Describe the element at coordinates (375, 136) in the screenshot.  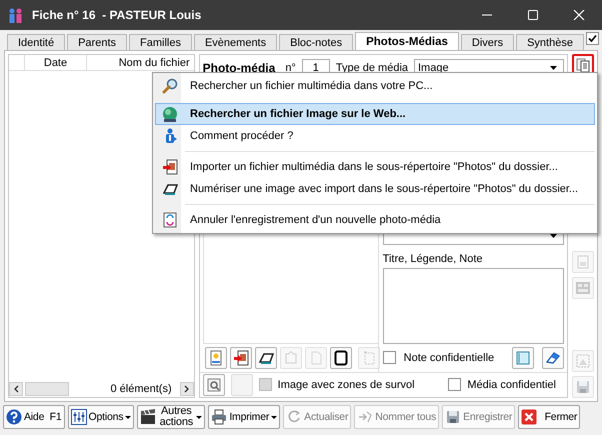
I see `menu-item: Comment procéder ?` at that location.